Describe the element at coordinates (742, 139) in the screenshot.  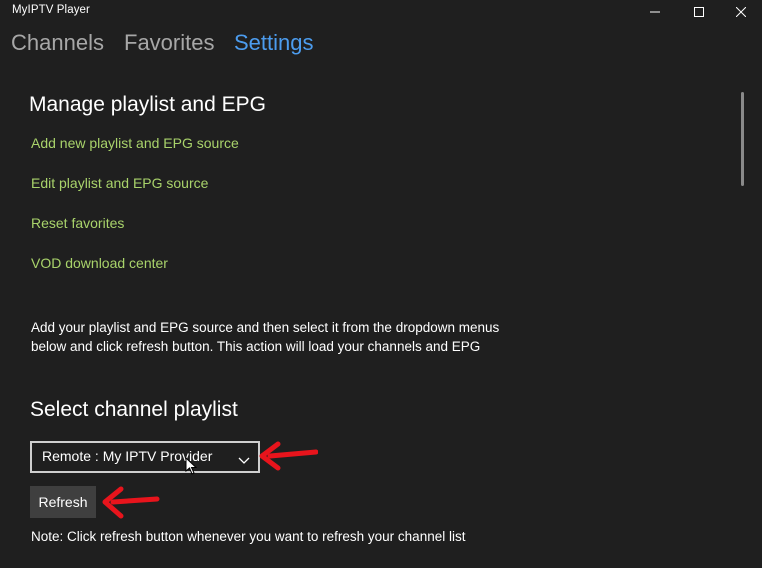
I see `scrollbar-thumb` at that location.